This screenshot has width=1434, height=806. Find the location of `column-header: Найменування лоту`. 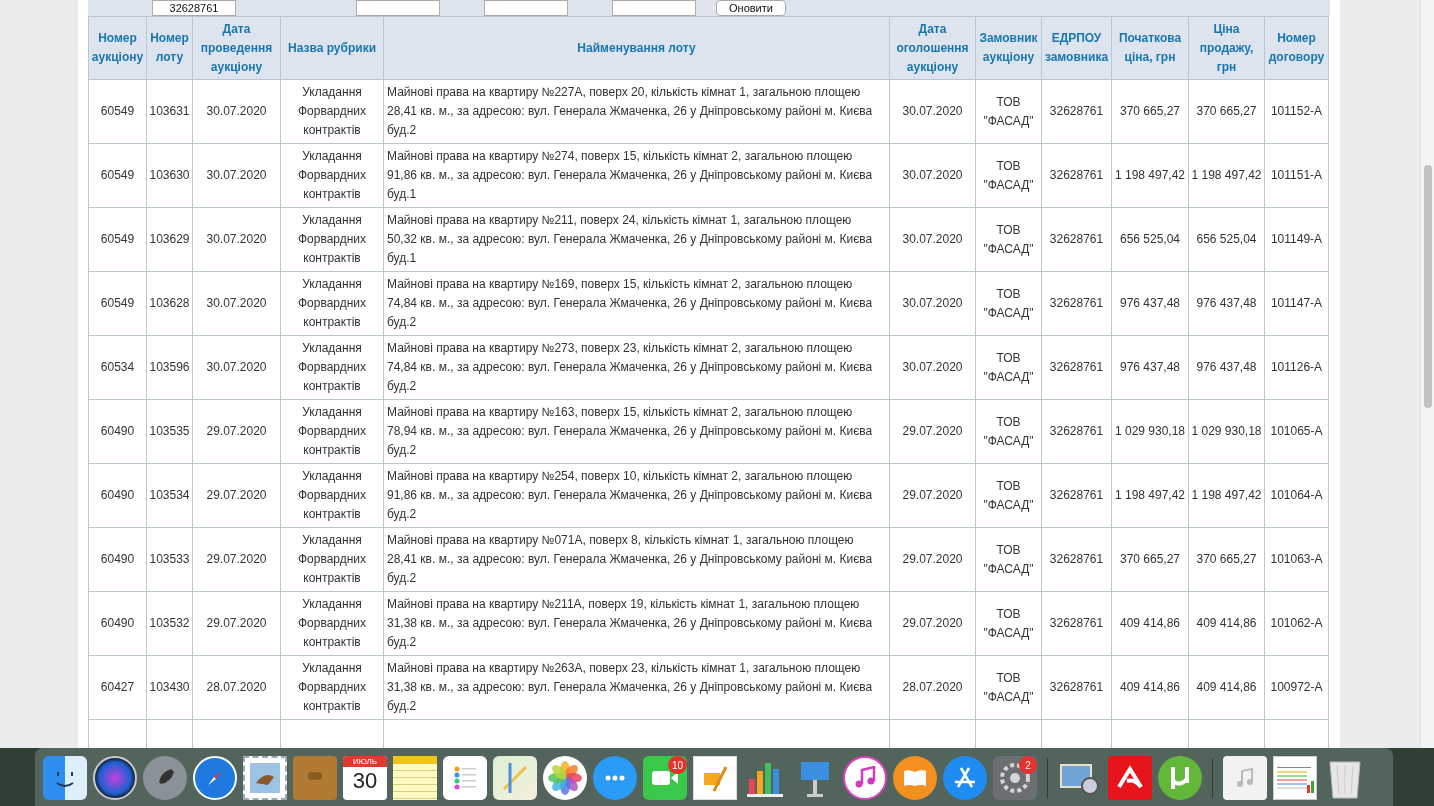

column-header: Найменування лоту is located at coordinates (636, 48).